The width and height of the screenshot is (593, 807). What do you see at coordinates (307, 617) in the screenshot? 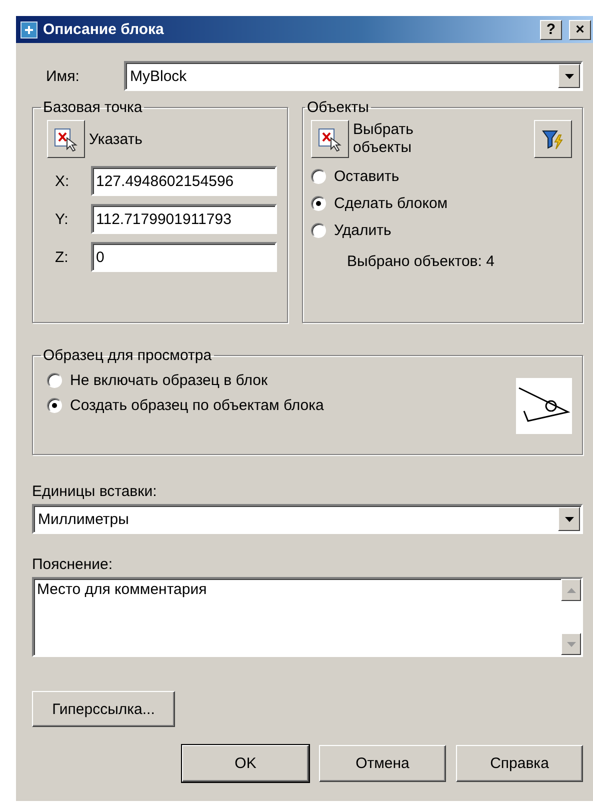
I see `description-field: Место для комментария` at bounding box center [307, 617].